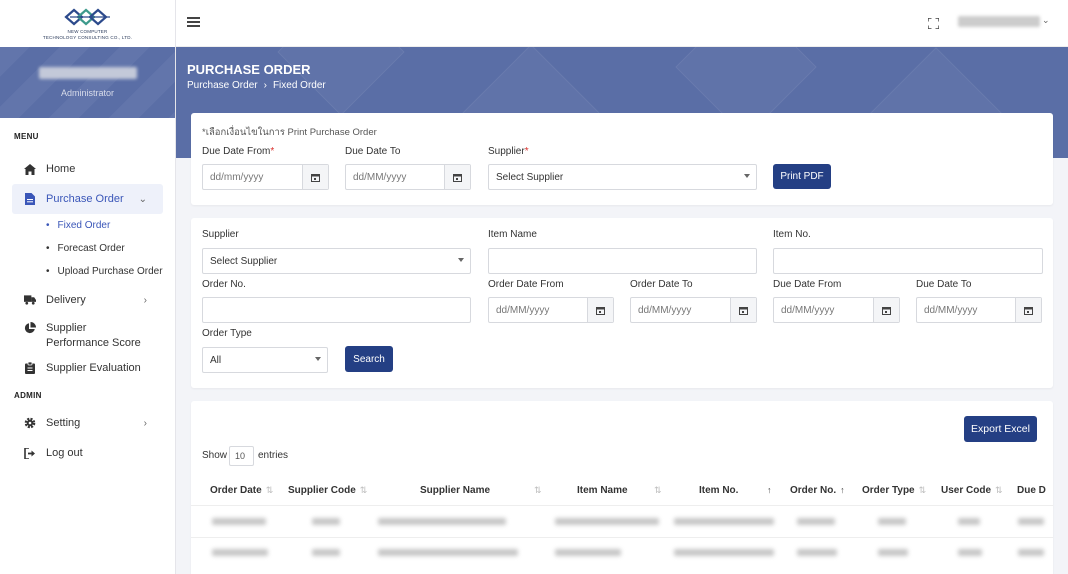 This screenshot has height=574, width=1068. Describe the element at coordinates (836, 310) in the screenshot. I see `due-date-from-input: dd/MM/yyyy` at that location.